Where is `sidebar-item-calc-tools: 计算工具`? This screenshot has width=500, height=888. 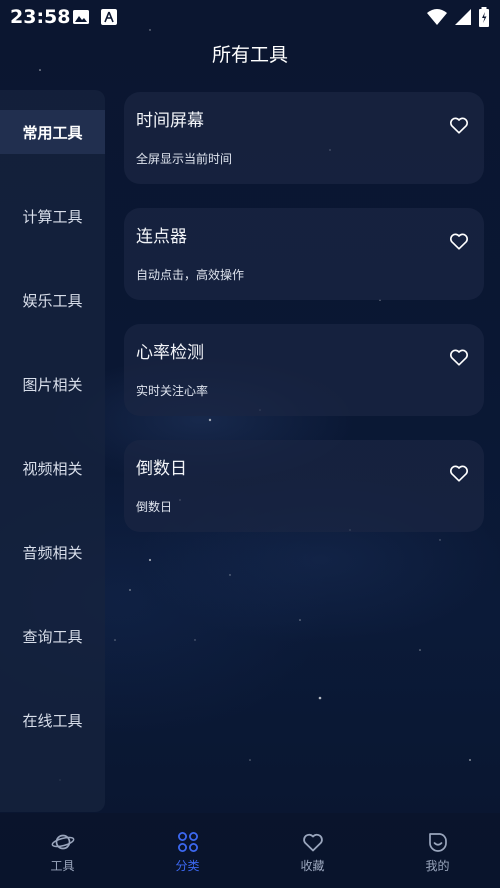 sidebar-item-calc-tools: 计算工具 is located at coordinates (52, 216).